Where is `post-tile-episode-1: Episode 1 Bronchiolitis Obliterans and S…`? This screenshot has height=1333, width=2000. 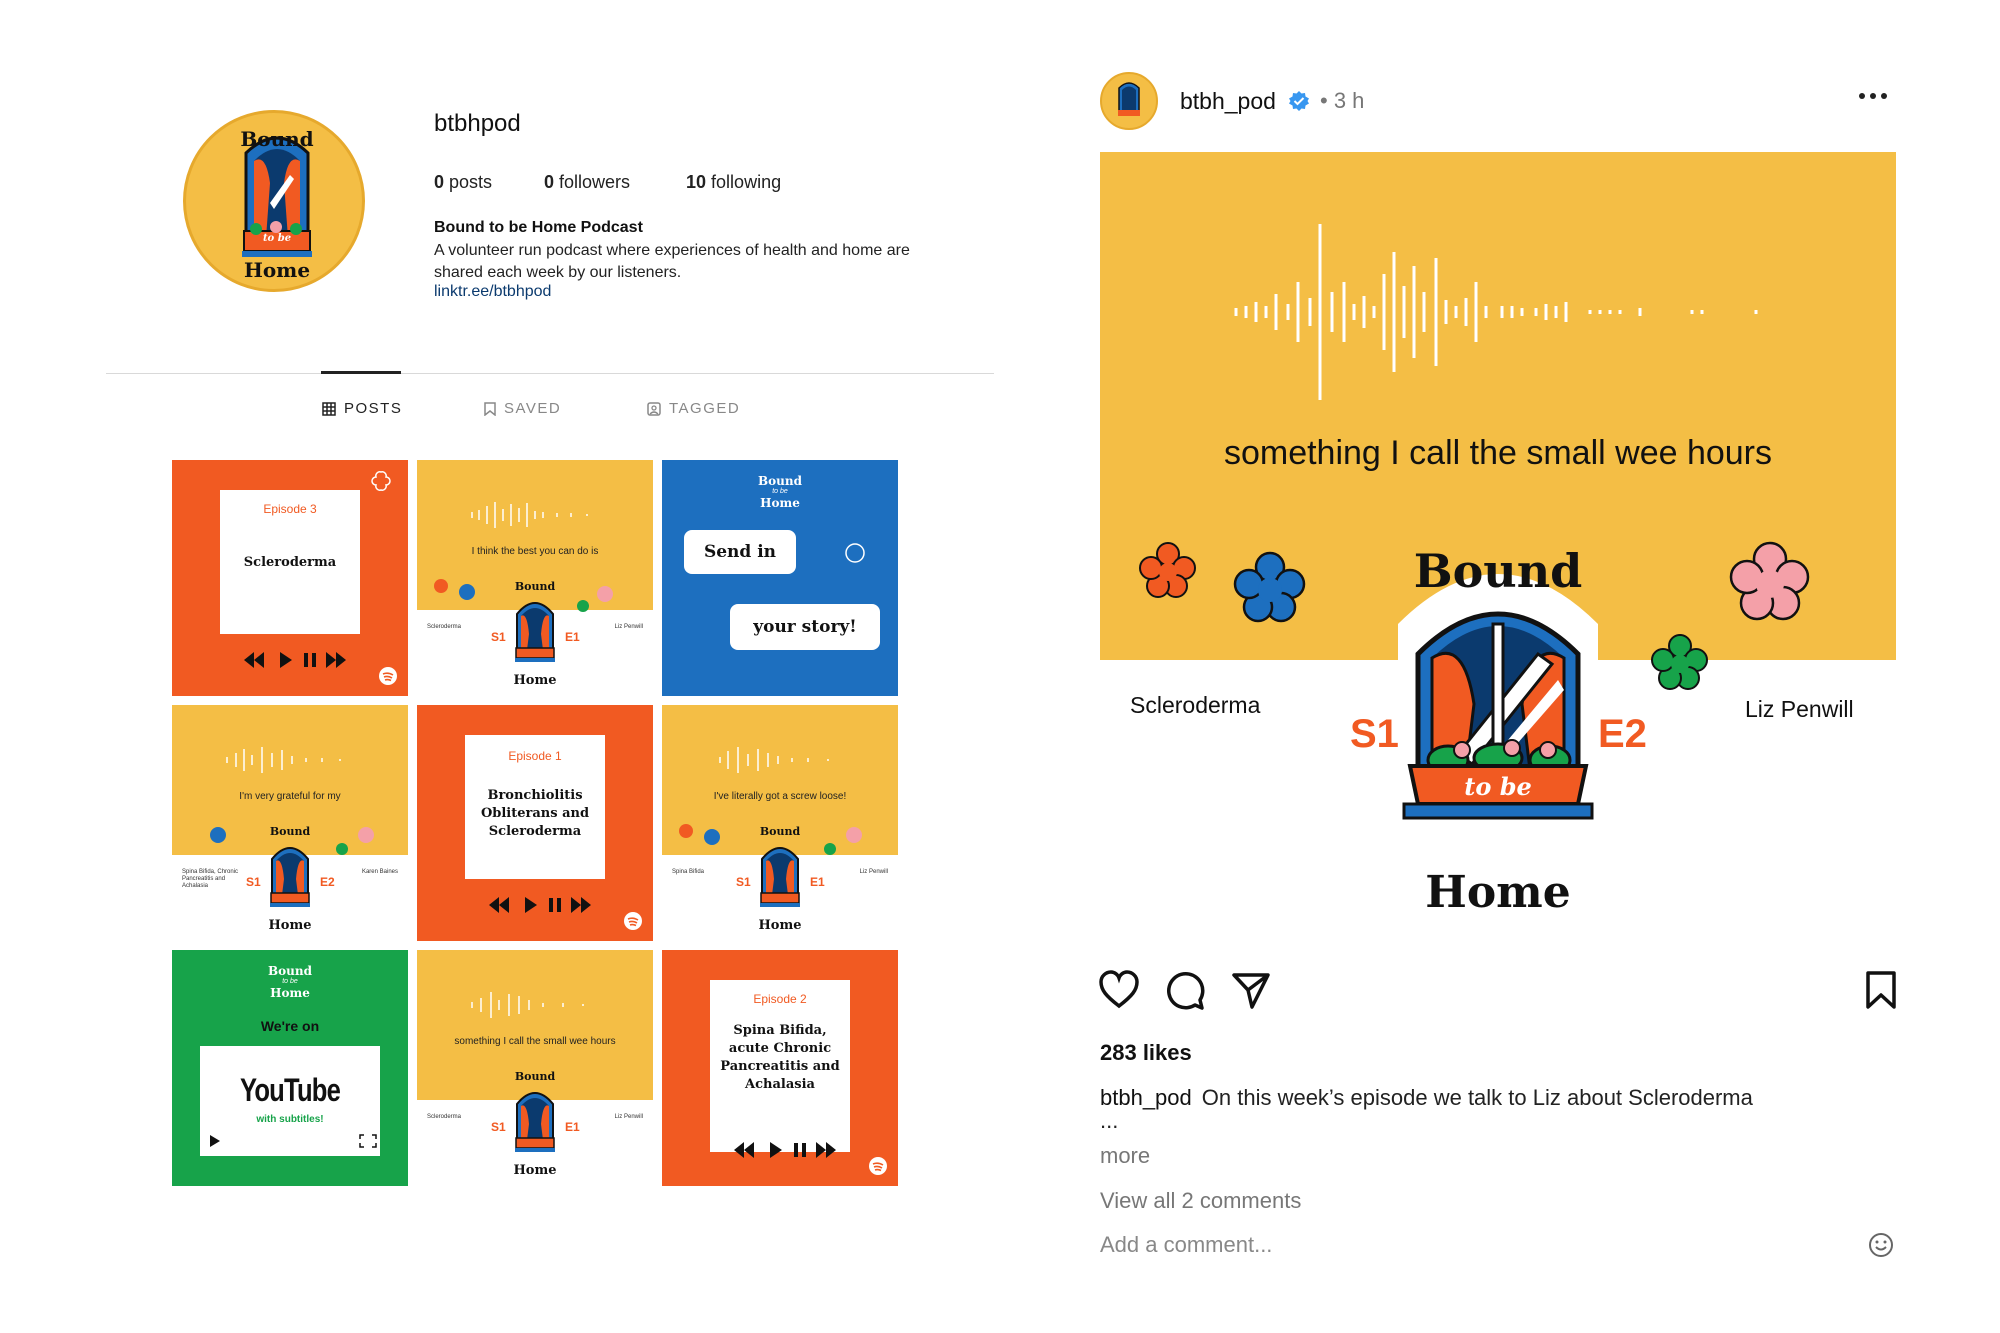
post-tile-episode-1: Episode 1 Bronchiolitis Obliterans and S… is located at coordinates (535, 823).